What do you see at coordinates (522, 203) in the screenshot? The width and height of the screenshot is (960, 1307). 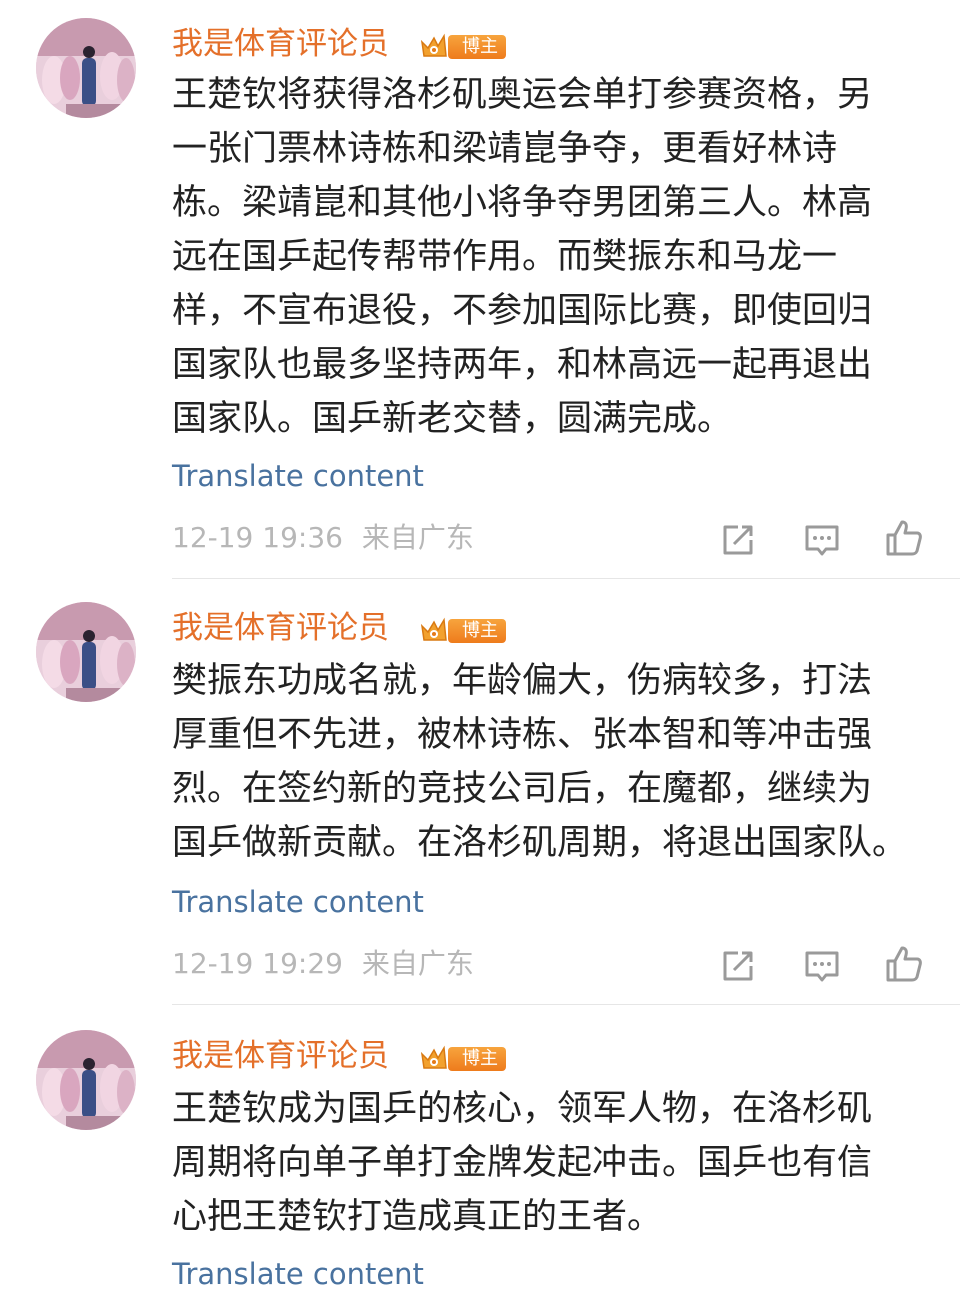 I see `comment-line: 栋。梁靖崑和其他小将争夺男团第三人。林高` at bounding box center [522, 203].